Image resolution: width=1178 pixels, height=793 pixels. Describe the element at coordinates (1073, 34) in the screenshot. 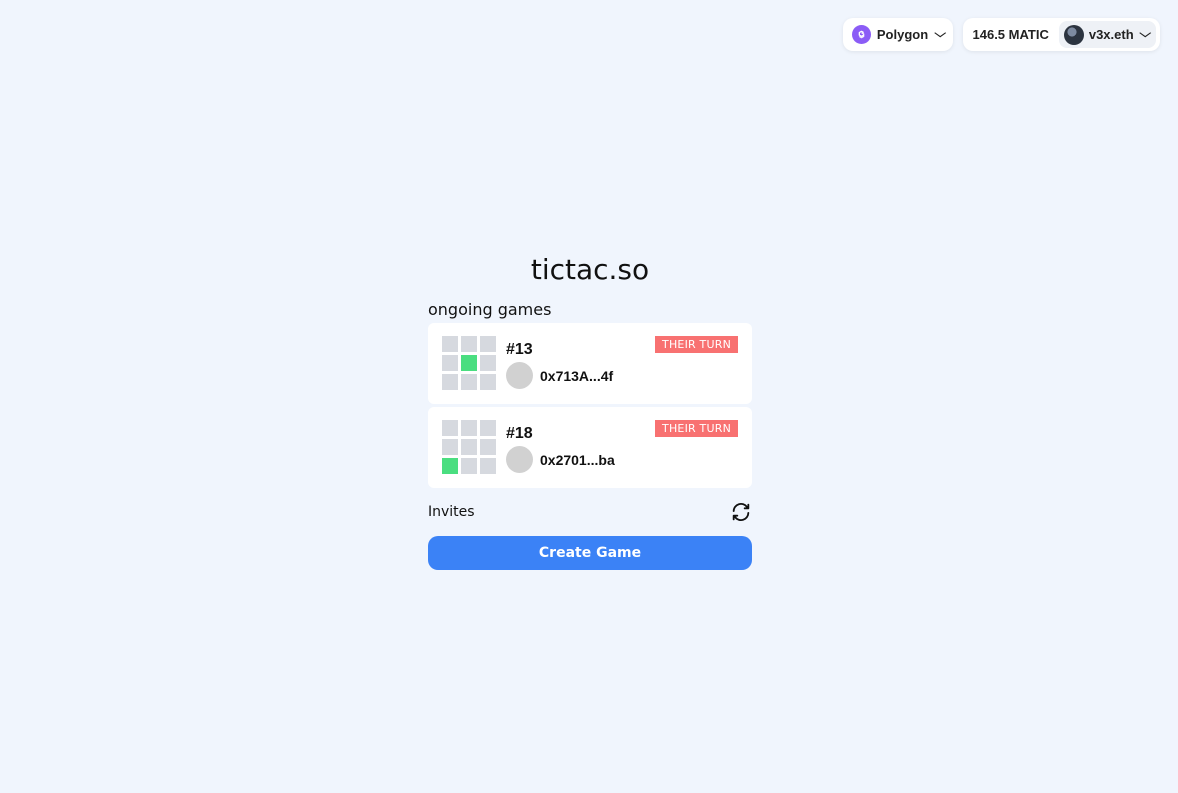

I see `avatar` at that location.